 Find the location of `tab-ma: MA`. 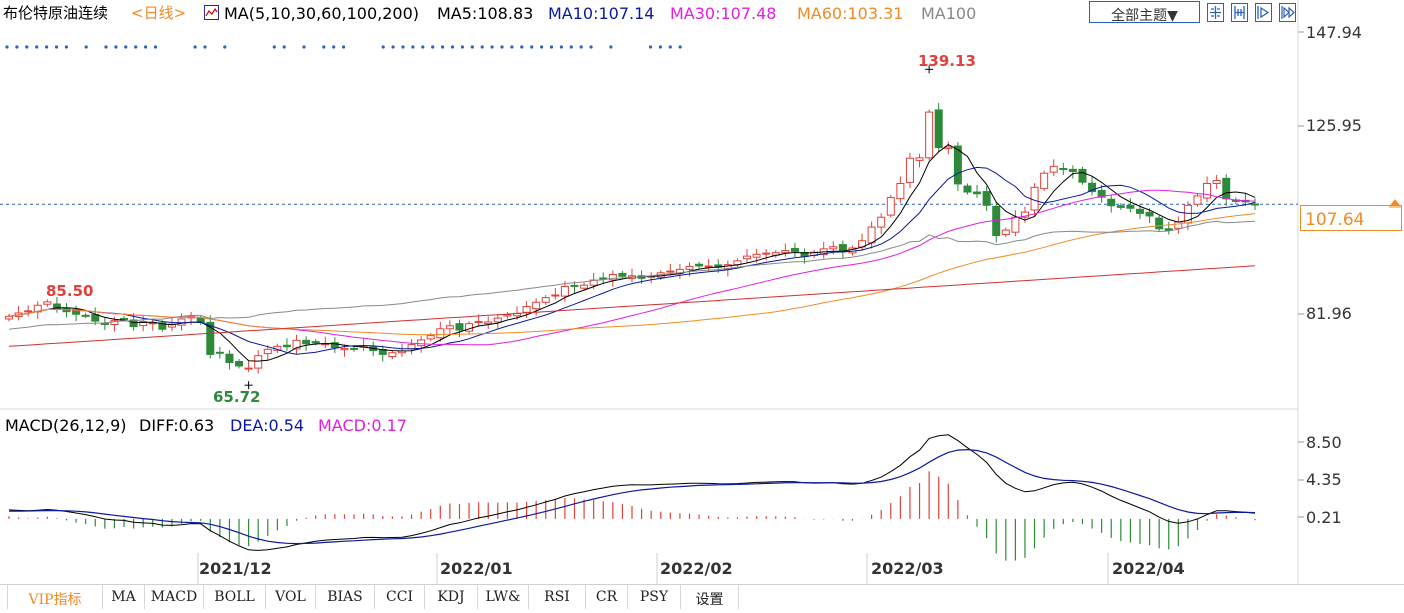

tab-ma: MA is located at coordinates (124, 597).